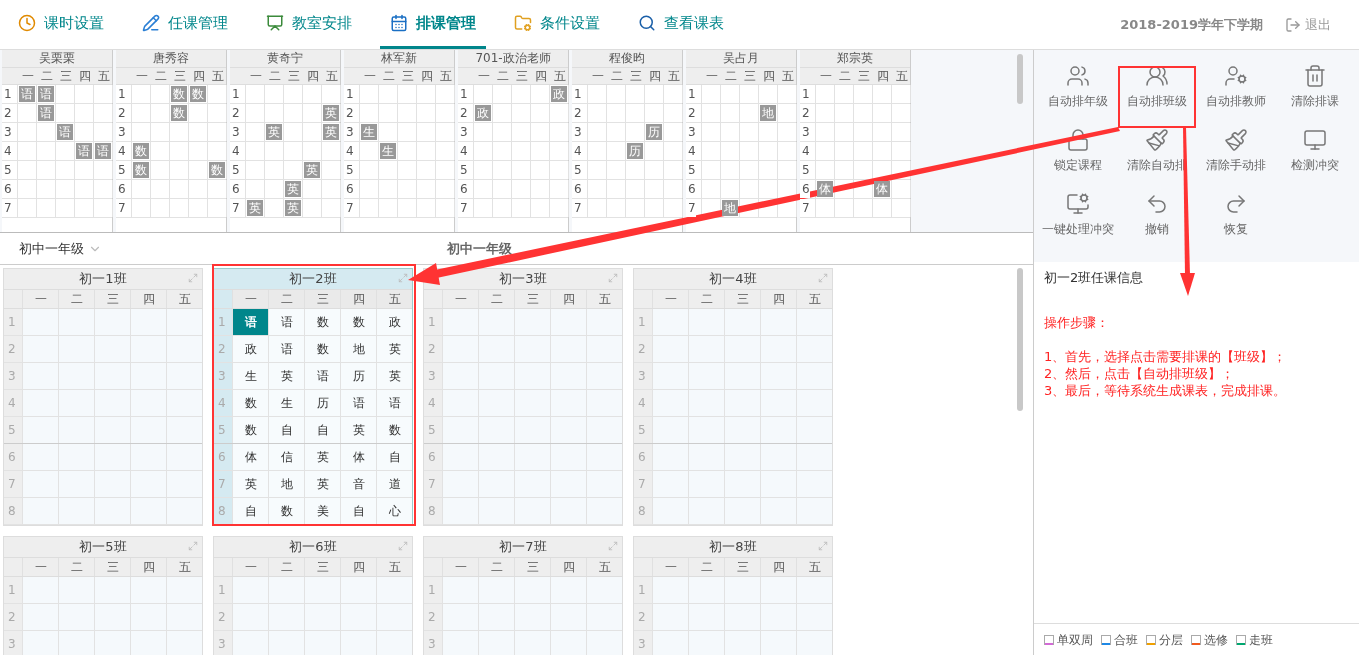  What do you see at coordinates (185, 24) in the screenshot?
I see `nav-tab: 任课管理` at bounding box center [185, 24].